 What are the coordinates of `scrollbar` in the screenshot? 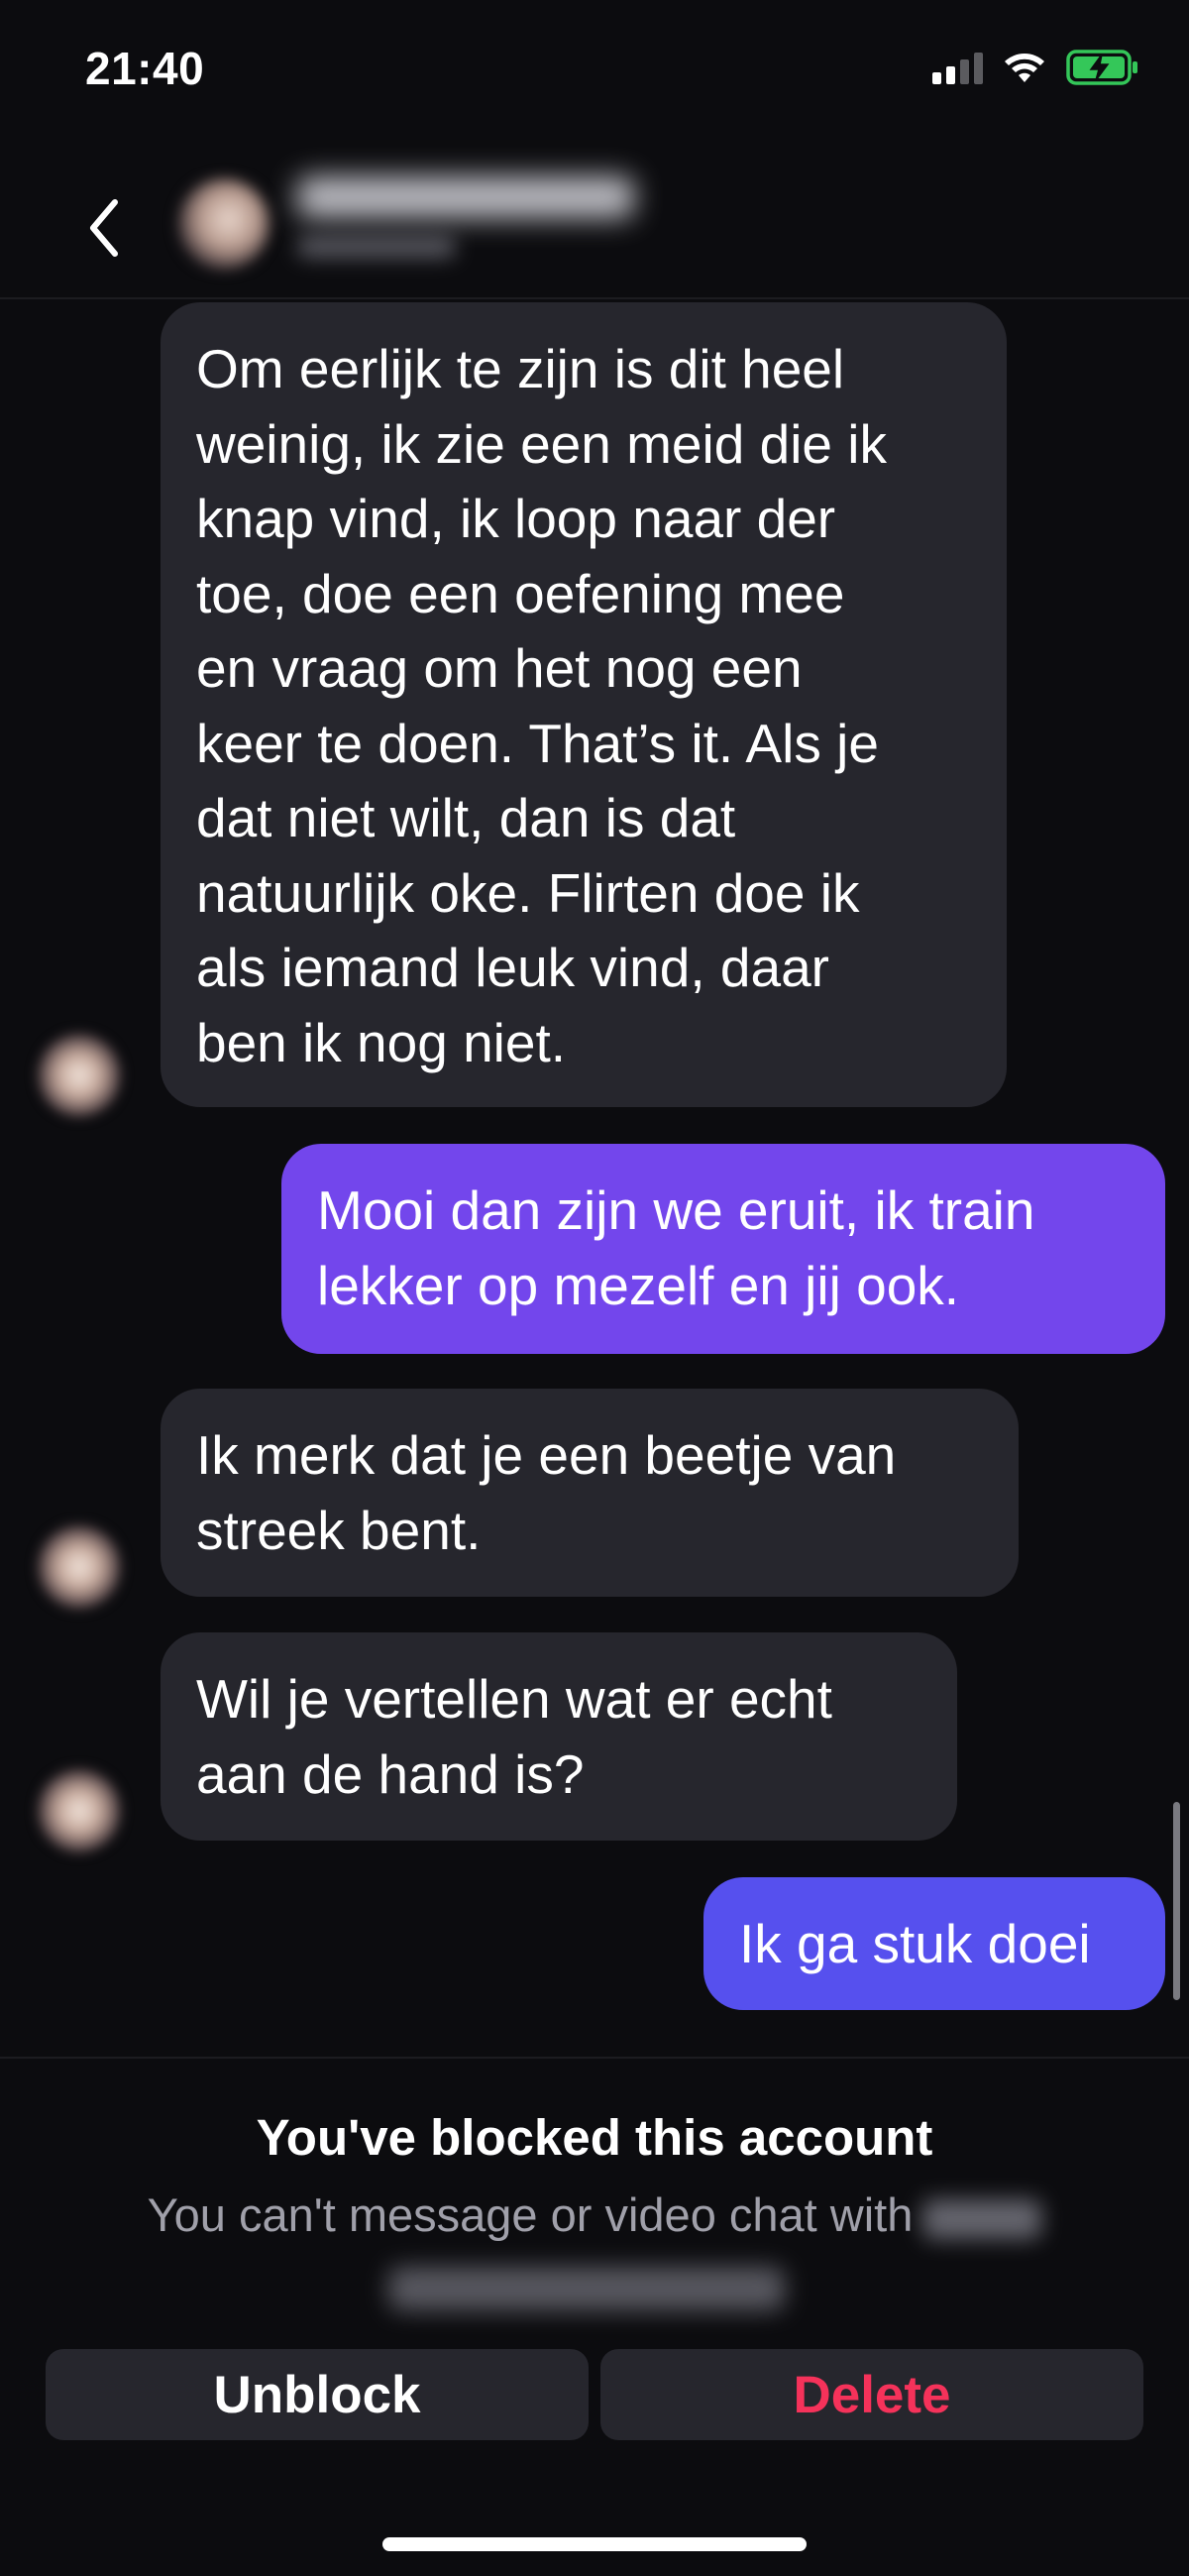 It's located at (1176, 1901).